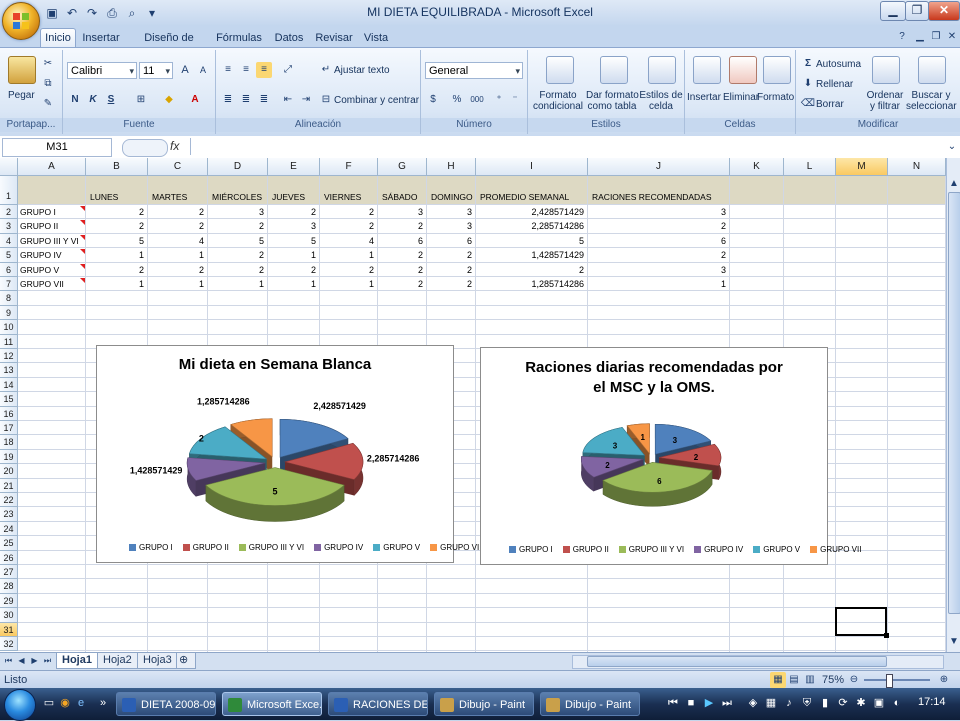 This screenshot has width=960, height=721. I want to click on zoom-out-icon: ⊖, so click(854, 680).